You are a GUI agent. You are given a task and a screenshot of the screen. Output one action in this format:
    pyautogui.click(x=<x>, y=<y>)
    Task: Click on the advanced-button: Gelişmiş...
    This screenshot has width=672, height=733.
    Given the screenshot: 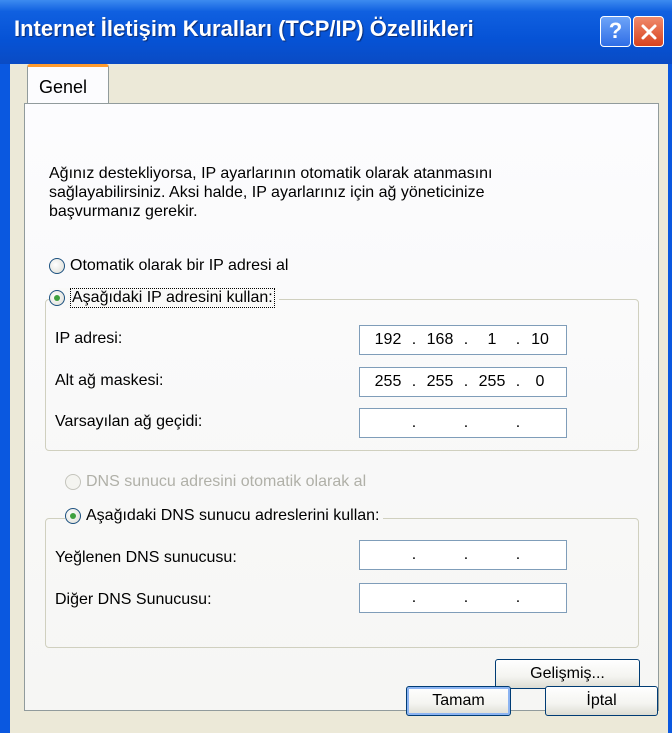 What is the action you would take?
    pyautogui.click(x=567, y=674)
    